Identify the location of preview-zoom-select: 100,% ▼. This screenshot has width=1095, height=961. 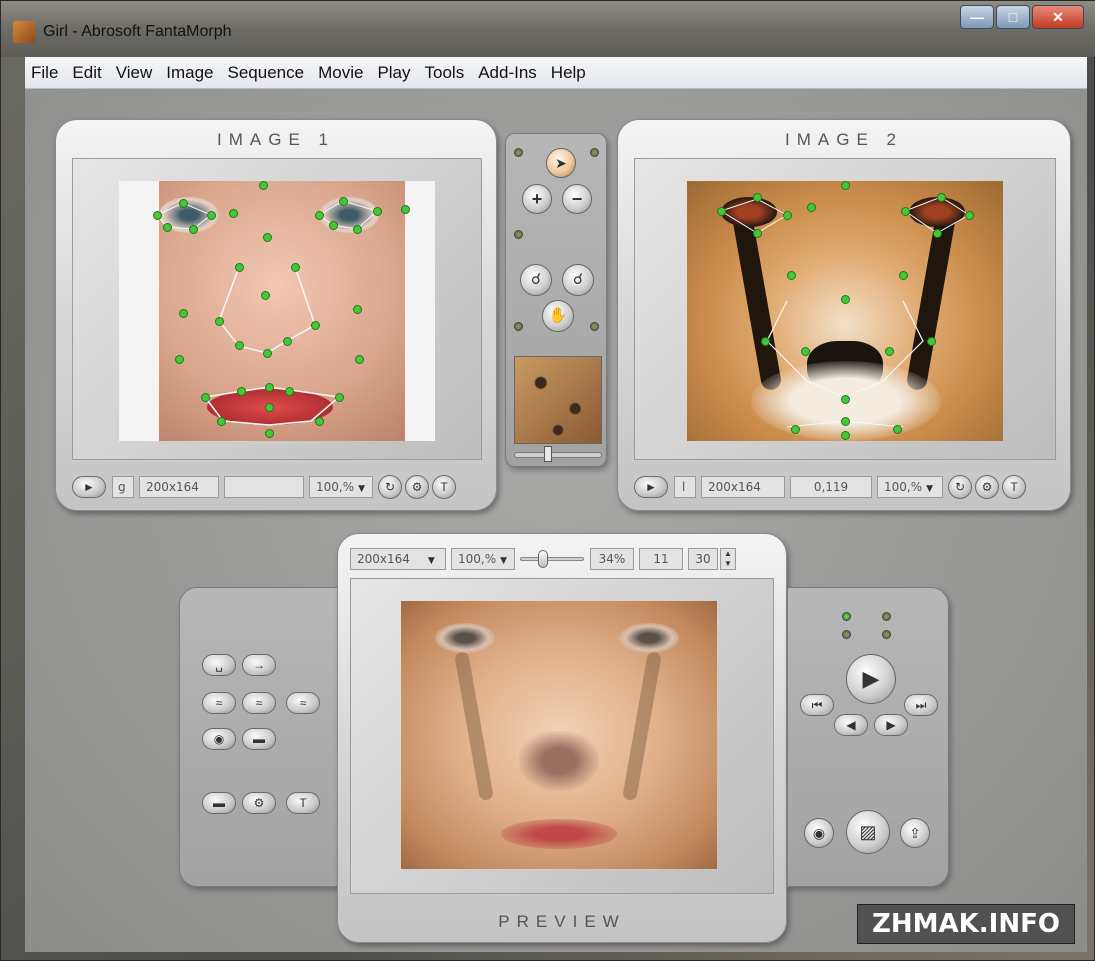
(483, 559).